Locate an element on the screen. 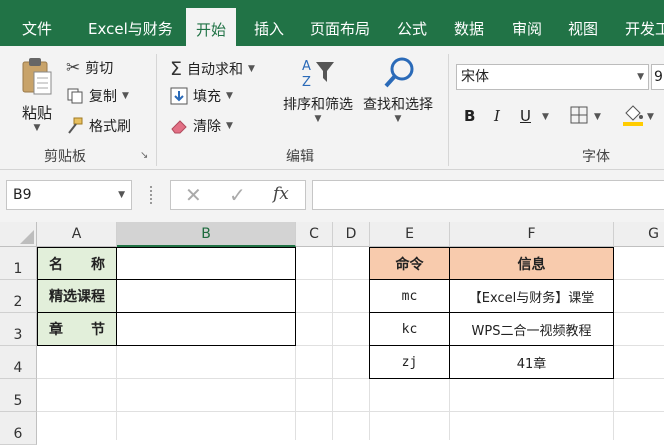 This screenshot has height=445, width=664. font-name-value: 宋体 is located at coordinates (475, 77).